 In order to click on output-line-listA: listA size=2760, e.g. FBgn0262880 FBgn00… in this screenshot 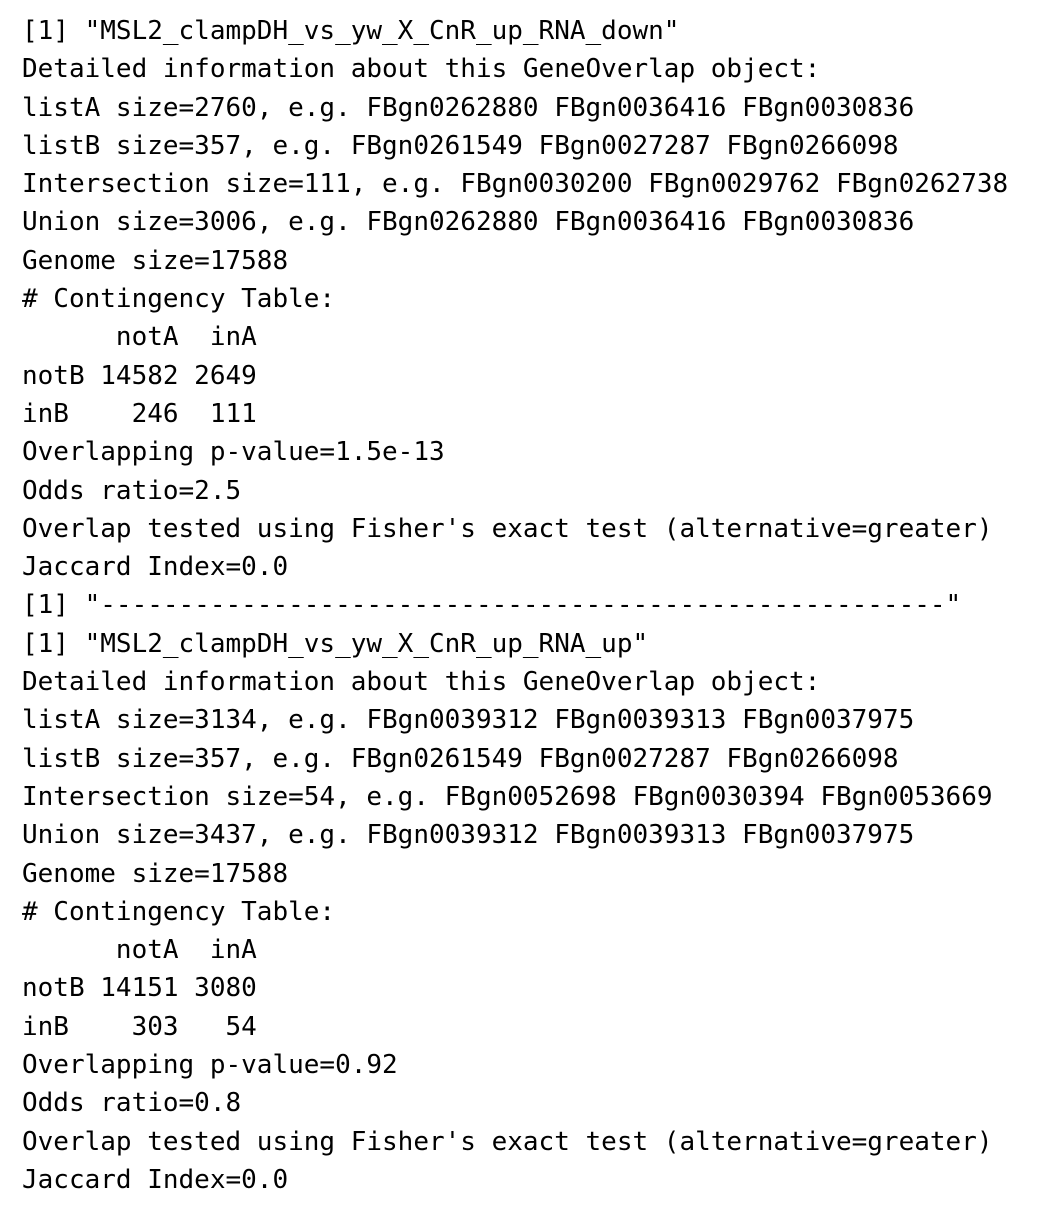, I will do `click(468, 107)`.